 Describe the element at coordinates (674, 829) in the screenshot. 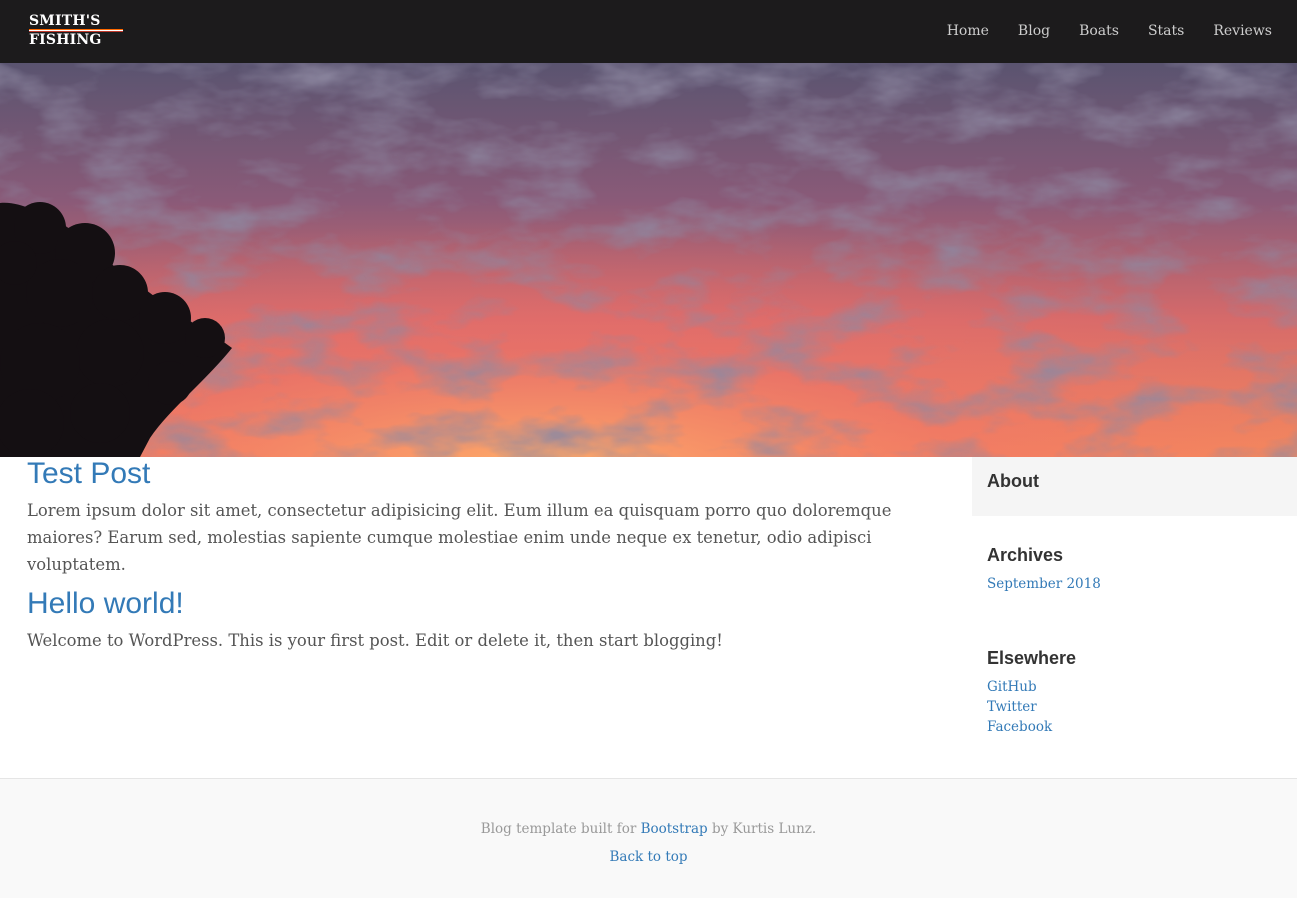

I see `bootstrap-link: Bootstrap` at that location.